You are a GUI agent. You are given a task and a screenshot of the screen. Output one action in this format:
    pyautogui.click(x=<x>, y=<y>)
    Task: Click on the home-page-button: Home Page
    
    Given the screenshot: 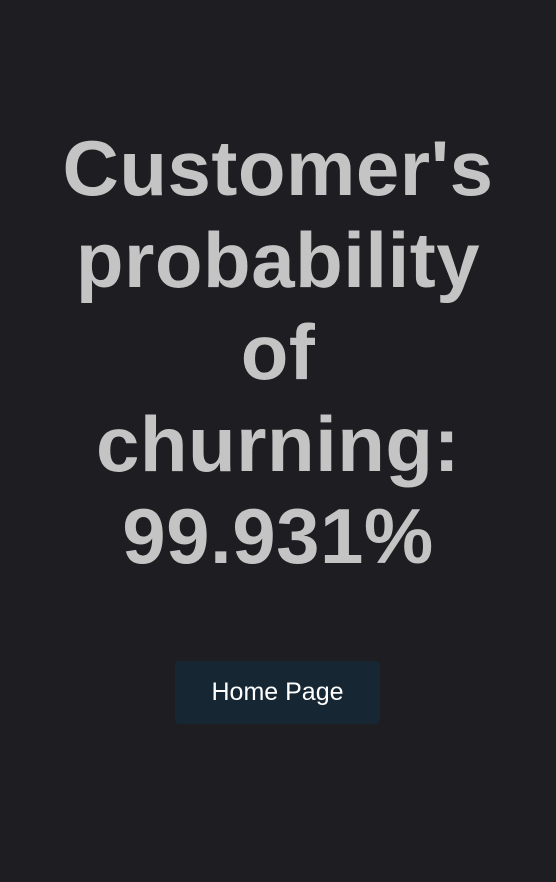 What is the action you would take?
    pyautogui.click(x=277, y=692)
    